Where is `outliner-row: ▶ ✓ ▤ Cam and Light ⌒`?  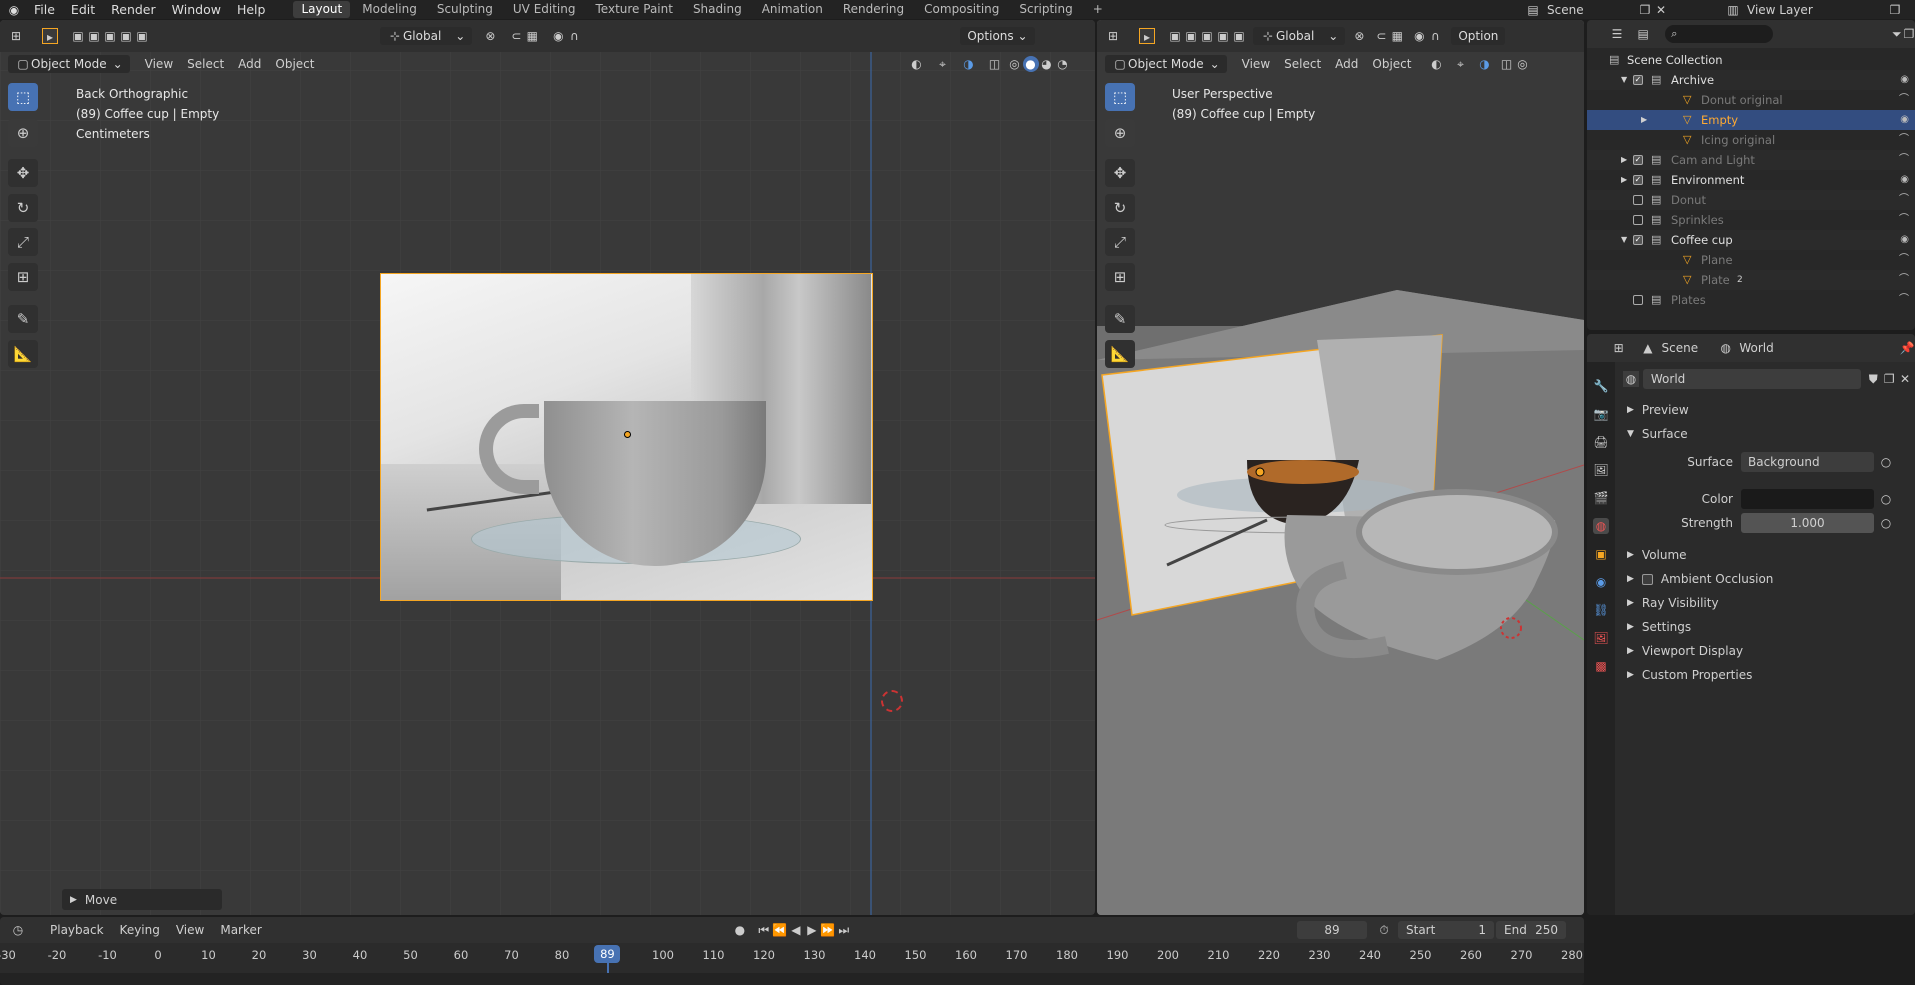 outliner-row: ▶ ✓ ▤ Cam and Light ⌒ is located at coordinates (1751, 160).